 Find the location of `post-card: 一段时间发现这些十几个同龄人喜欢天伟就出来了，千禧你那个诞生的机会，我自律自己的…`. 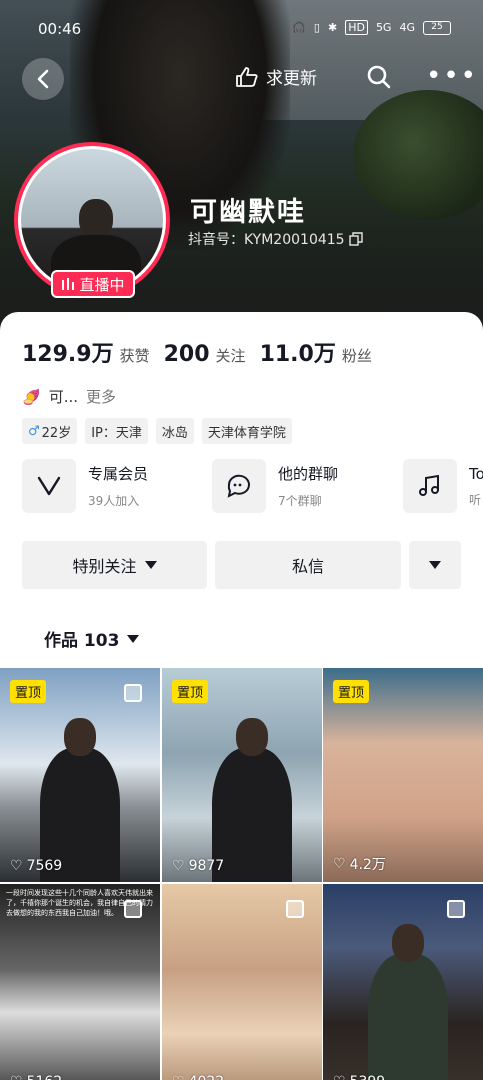

post-card: 一段时间发现这些十几个同龄人喜欢天伟就出来了，千禧你那个诞生的机会，我自律自己的… is located at coordinates (80, 982).